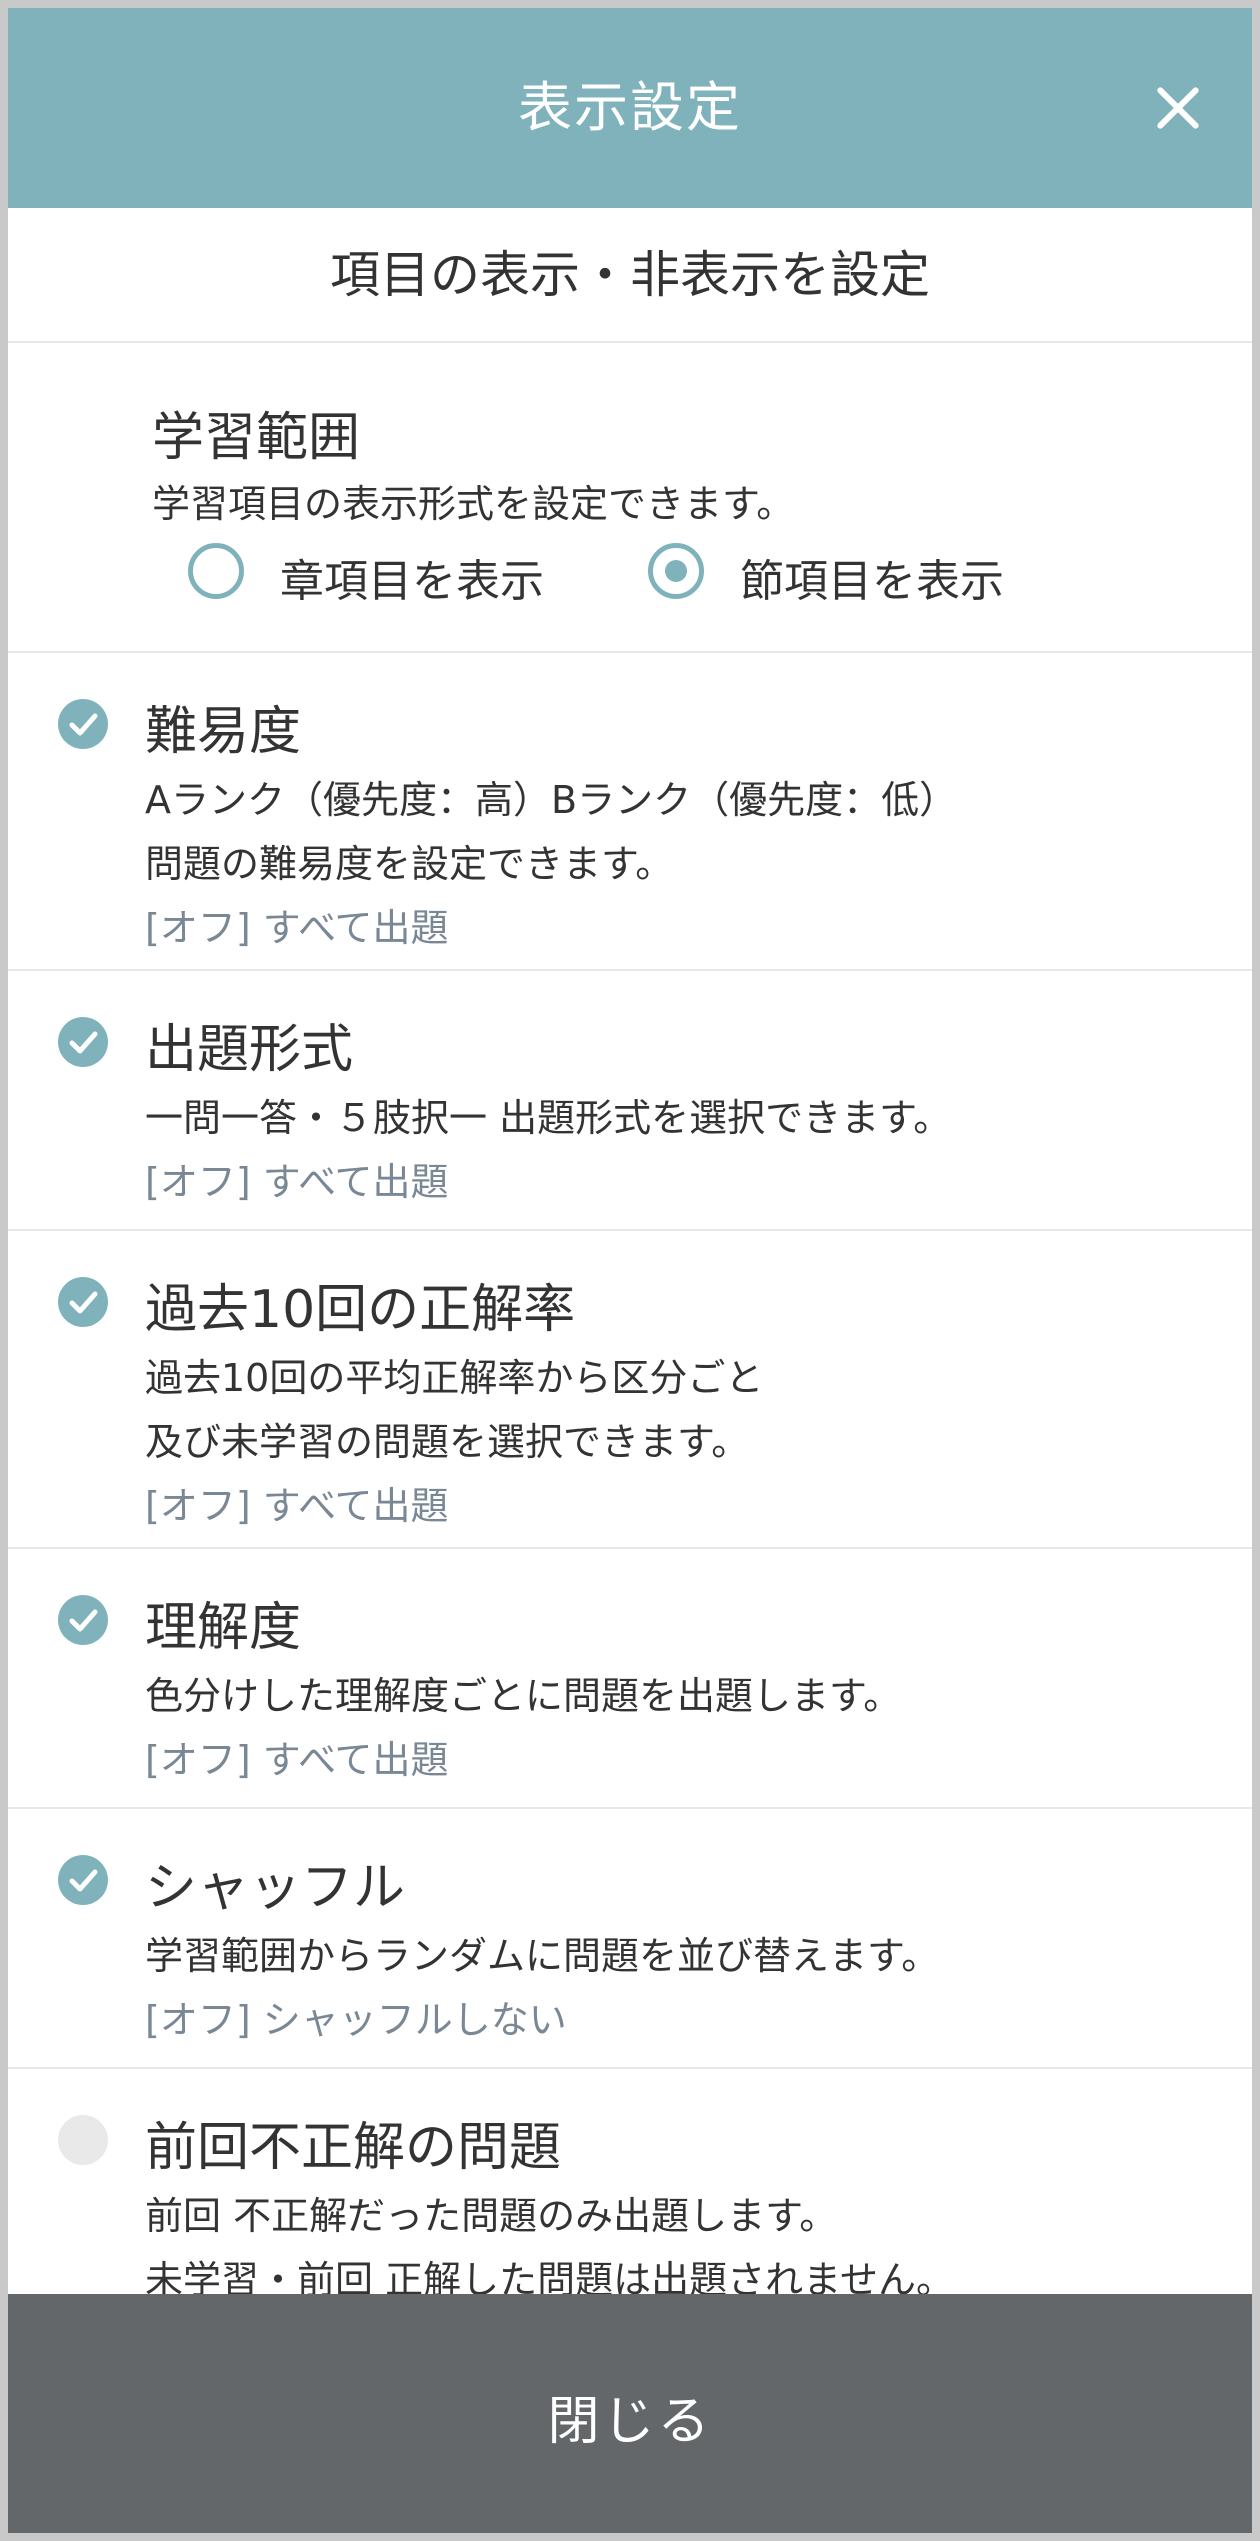  Describe the element at coordinates (872, 581) in the screenshot. I see `radio-label: 節項目を表示` at that location.